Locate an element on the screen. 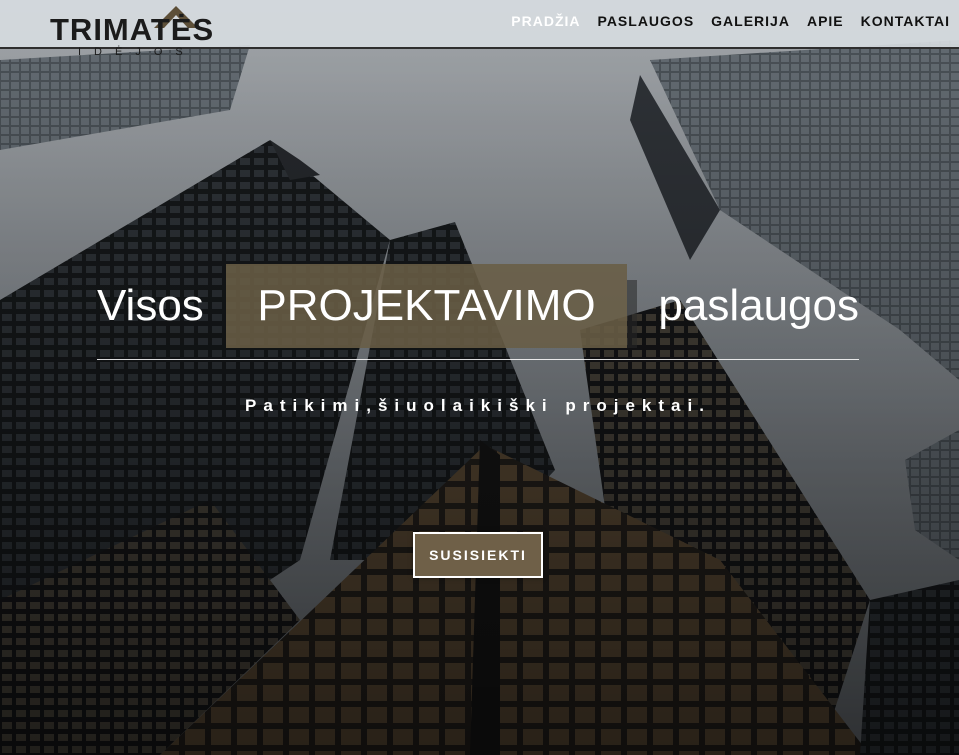 Image resolution: width=959 pixels, height=755 pixels. hero-divider is located at coordinates (478, 359).